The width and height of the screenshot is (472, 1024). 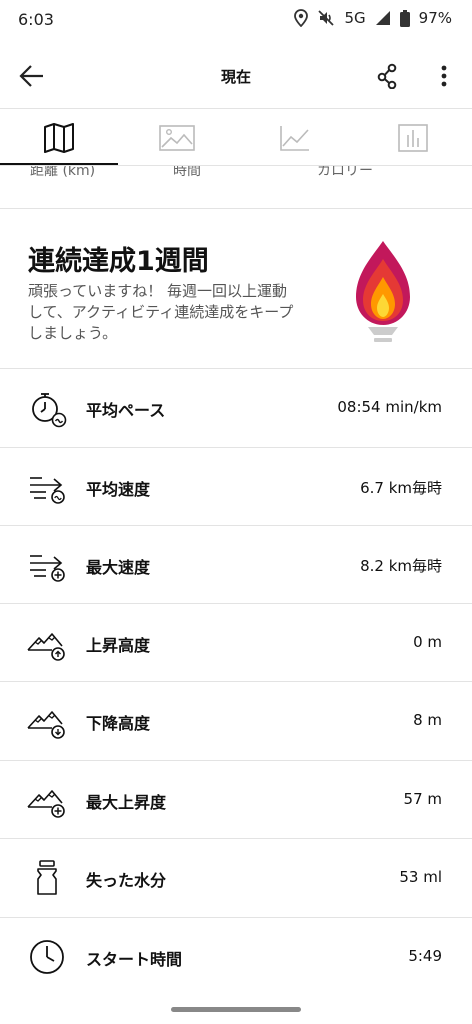 What do you see at coordinates (401, 488) in the screenshot?
I see `avg-speed-value: 6.7 km毎時` at bounding box center [401, 488].